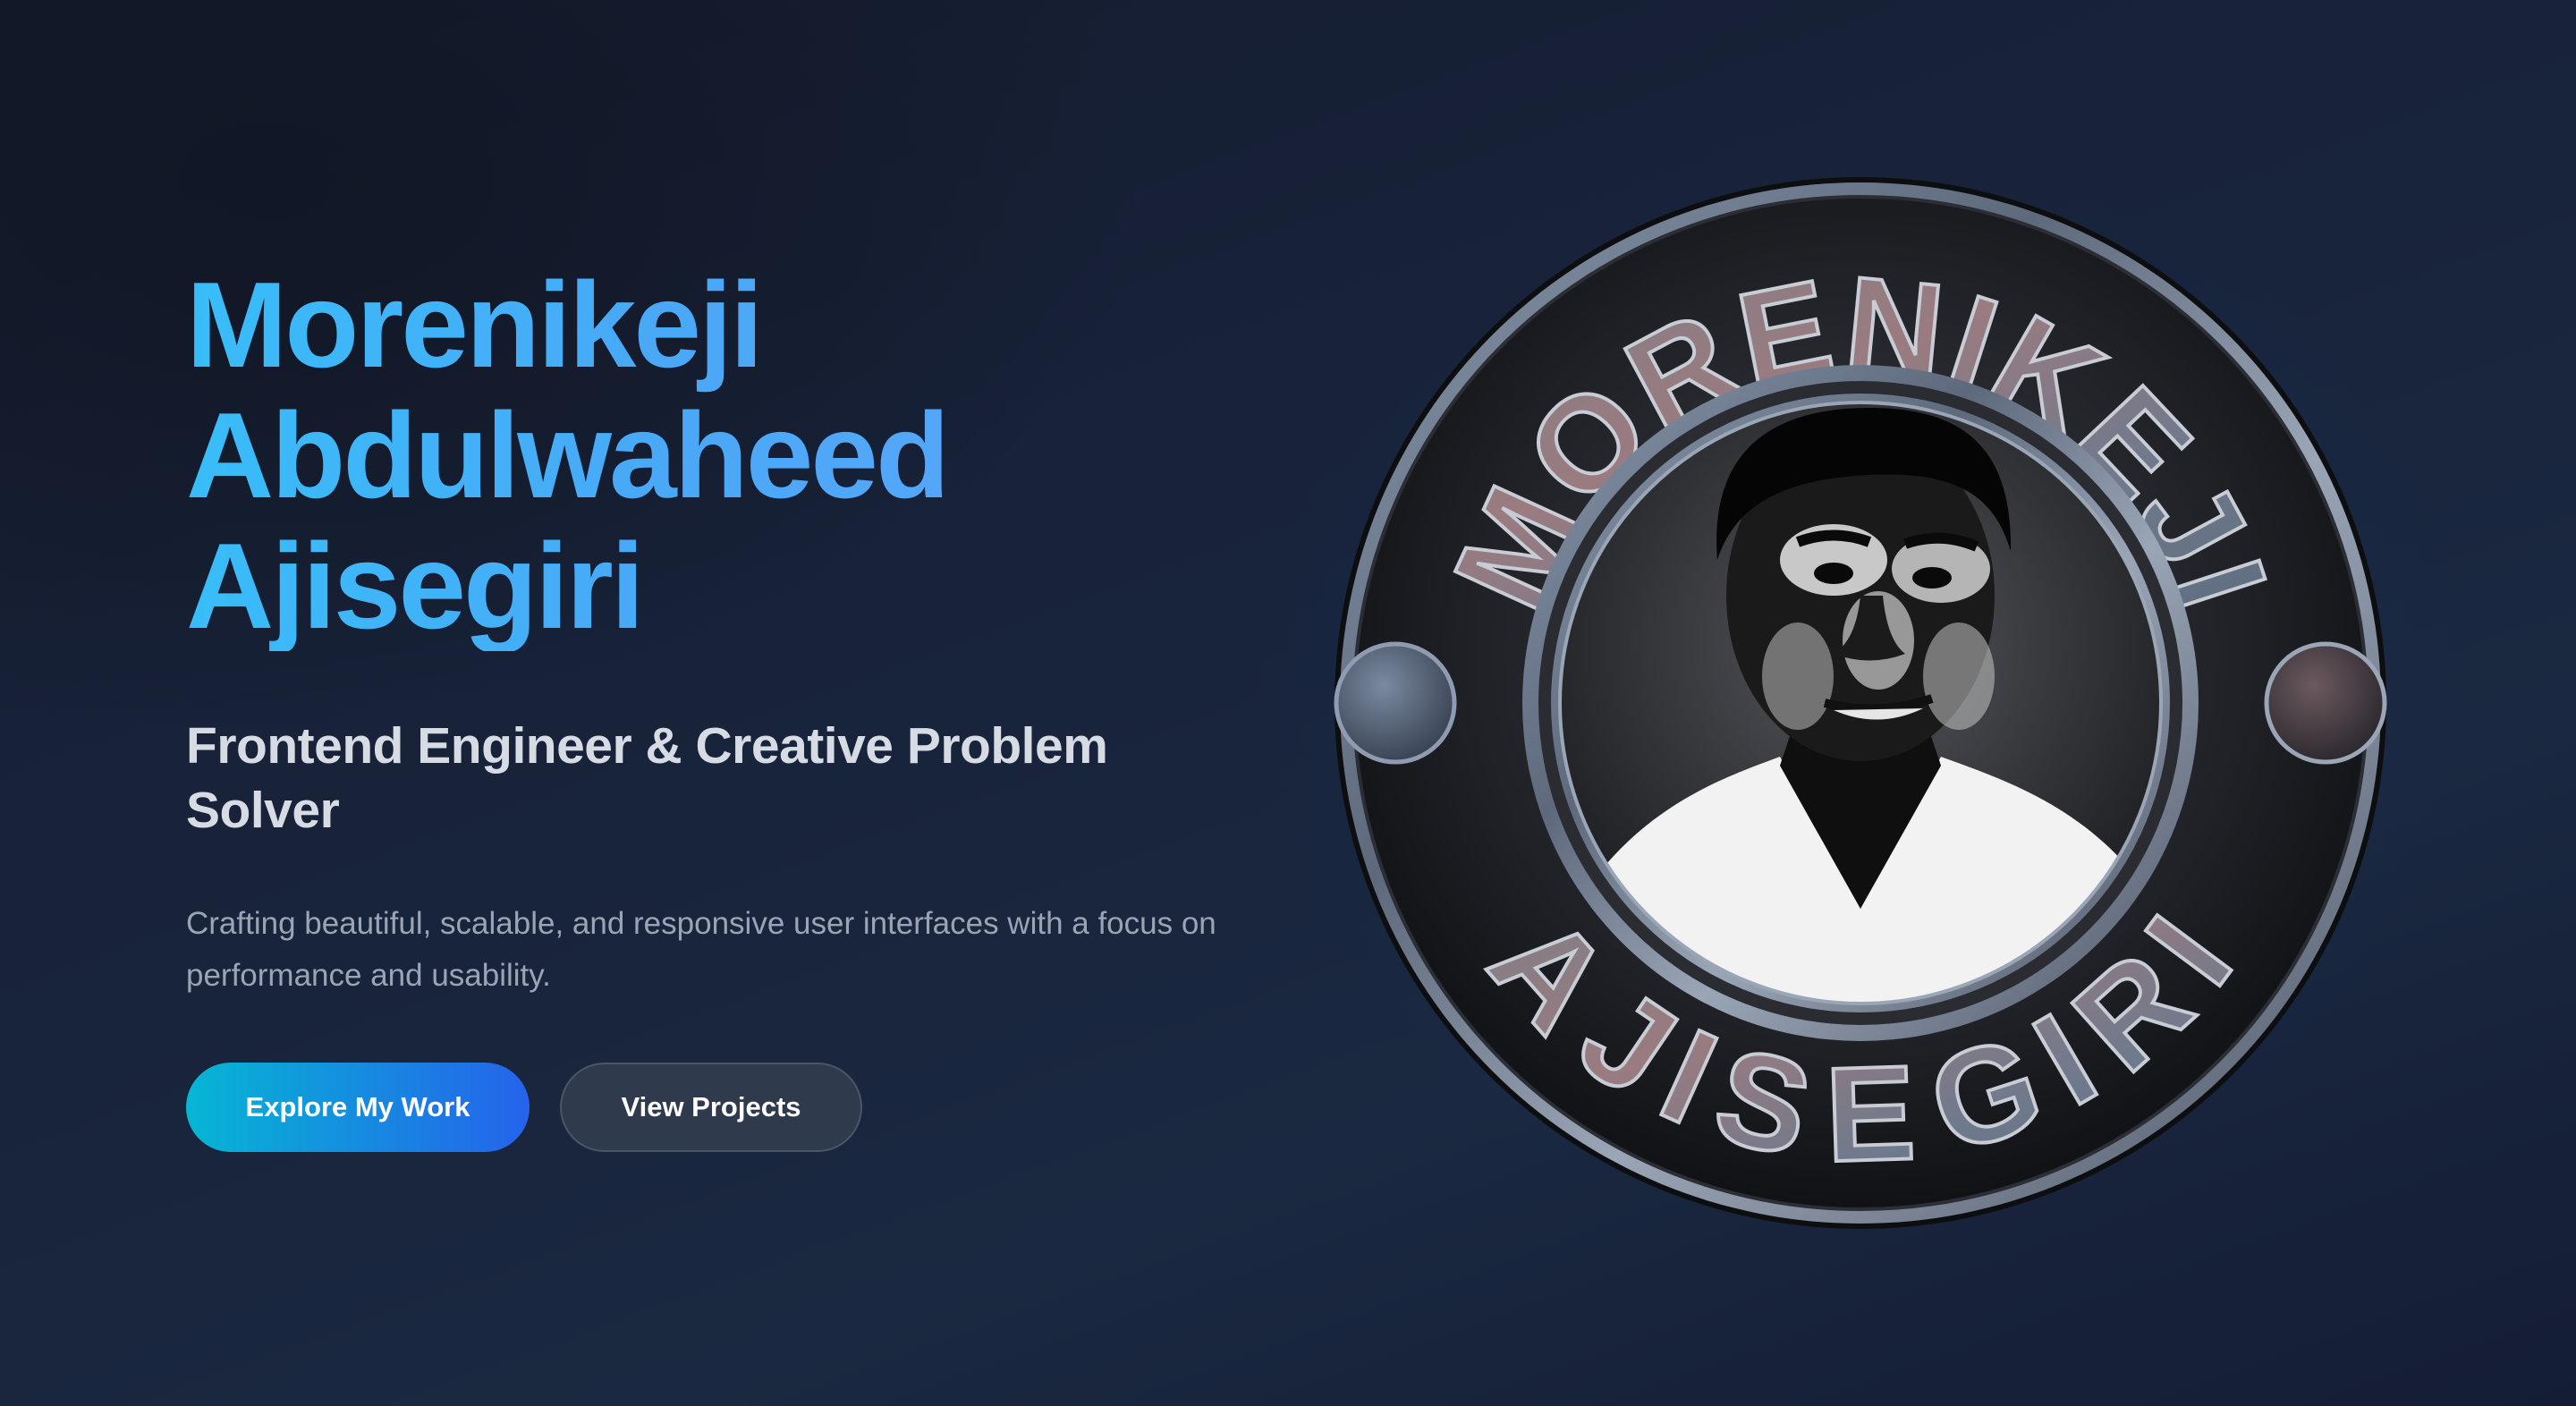  Describe the element at coordinates (473, 325) in the screenshot. I see `hero-name-line-1: Morenikeji` at that location.